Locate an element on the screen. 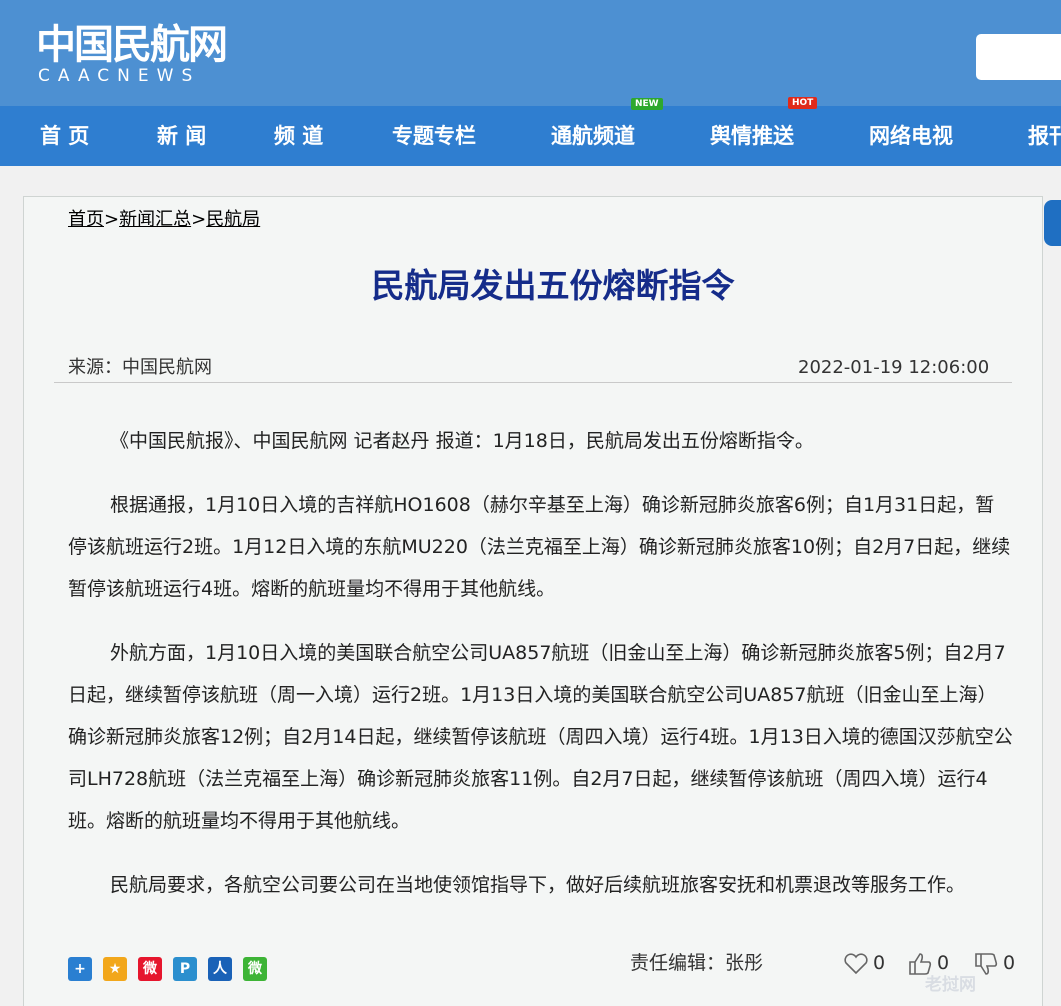  thumbs-down-count: 0 is located at coordinates (1009, 963).